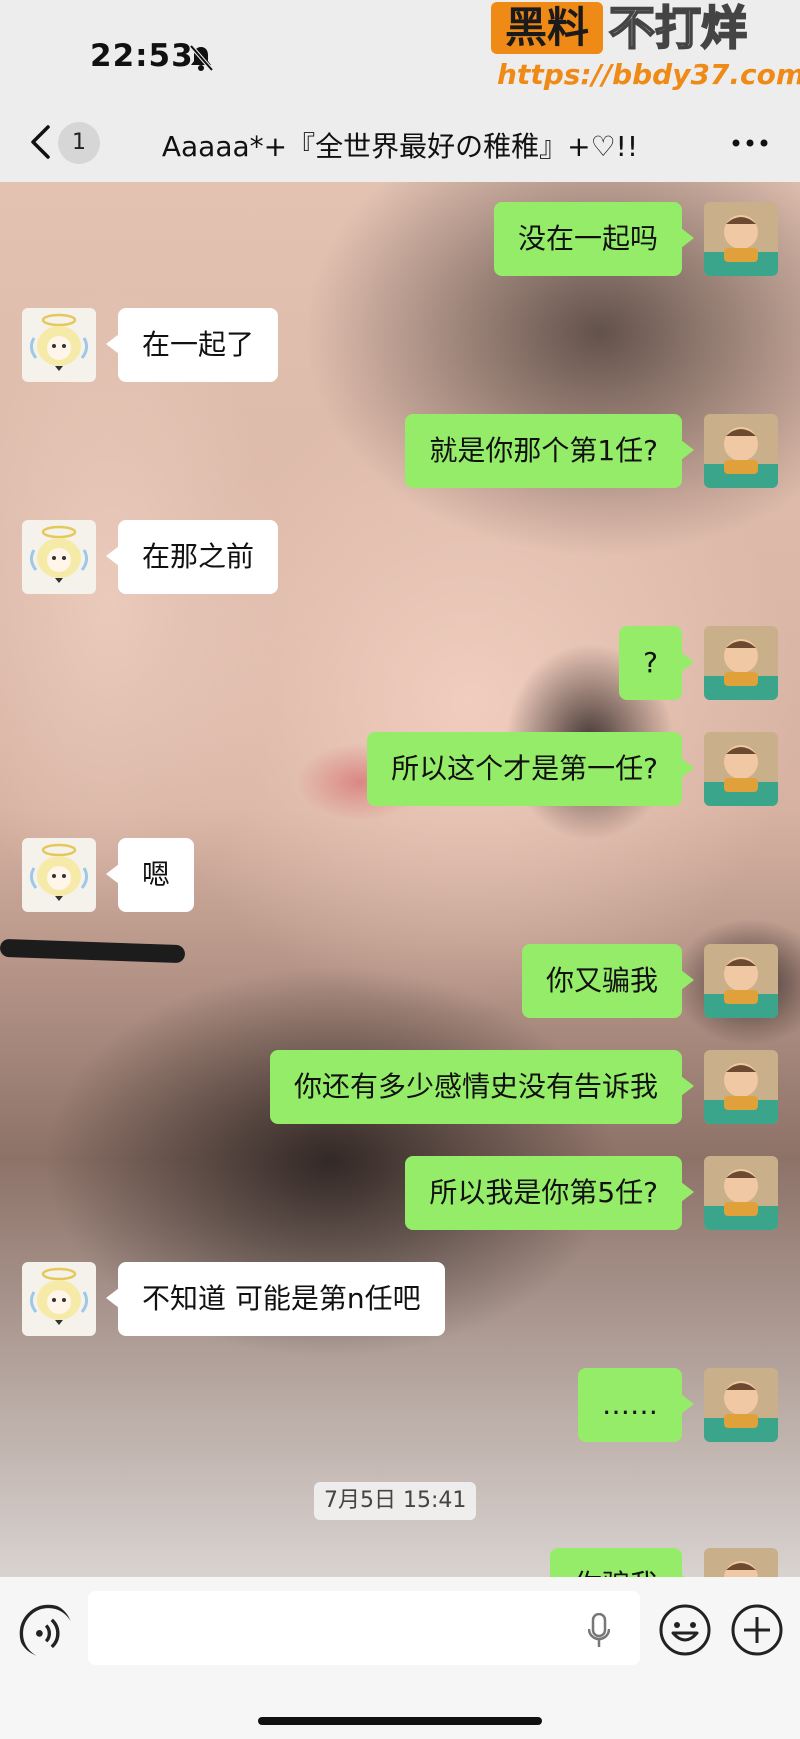 The height and width of the screenshot is (1739, 800). Describe the element at coordinates (40, 142) in the screenshot. I see `back-chevron-icon` at that location.